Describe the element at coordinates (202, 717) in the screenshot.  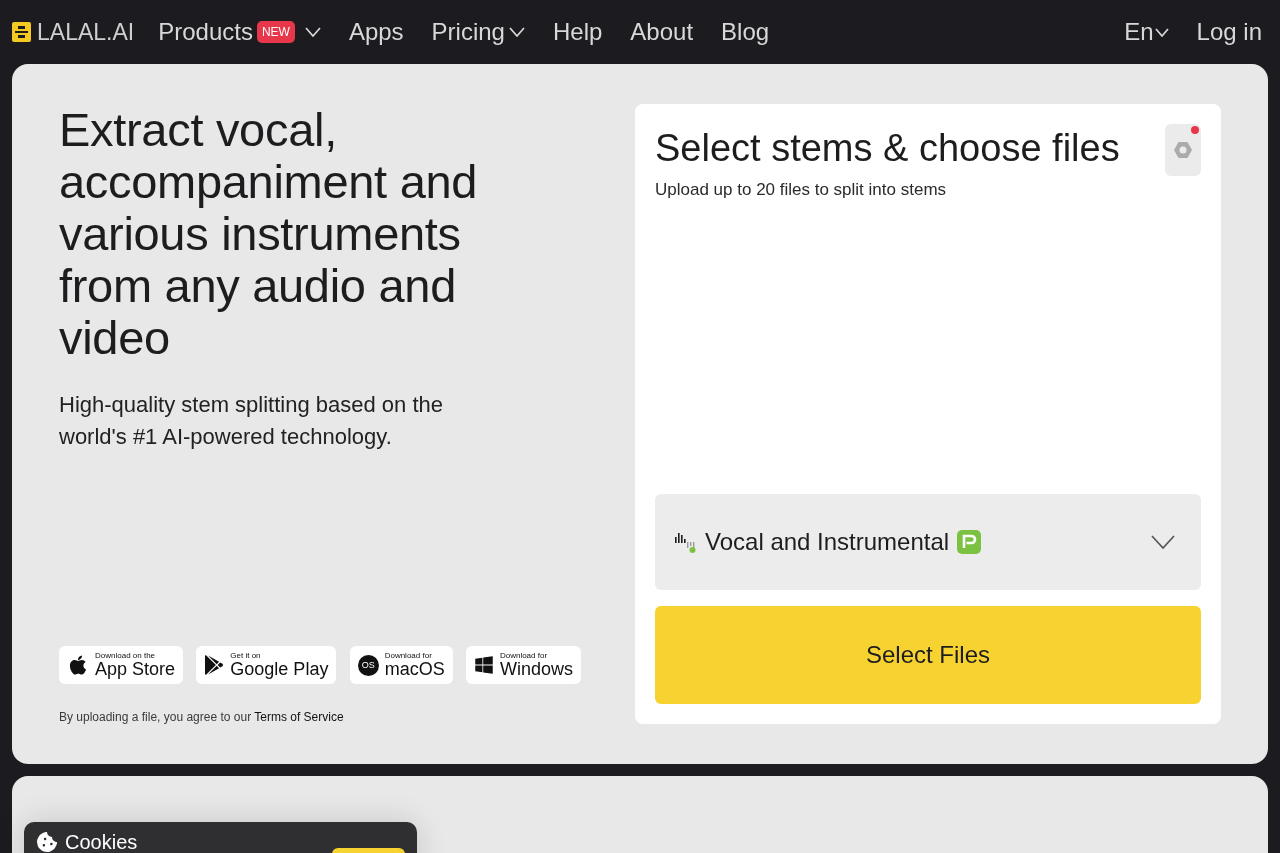
I see `terms-notice: By uploading a file, you agree to our Terms of Service` at that location.